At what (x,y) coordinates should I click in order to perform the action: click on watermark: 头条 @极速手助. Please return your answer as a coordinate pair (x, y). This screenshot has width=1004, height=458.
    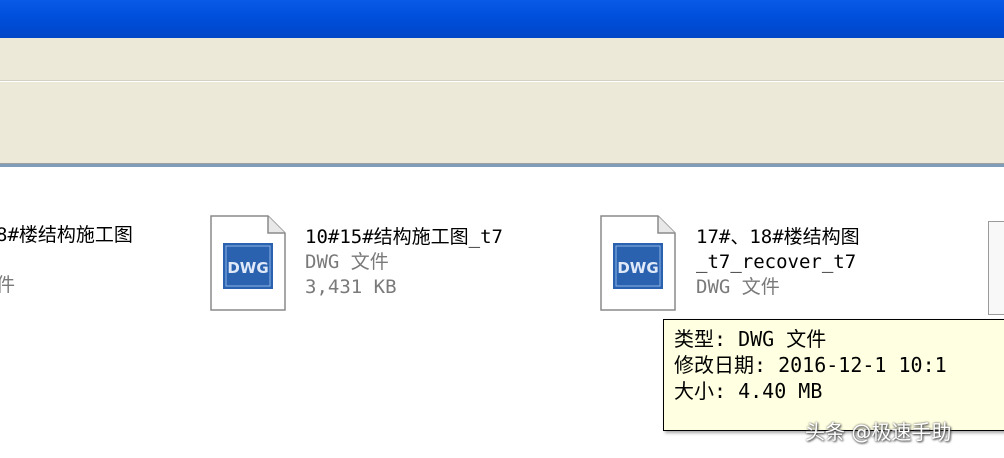
    Looking at the image, I should click on (878, 432).